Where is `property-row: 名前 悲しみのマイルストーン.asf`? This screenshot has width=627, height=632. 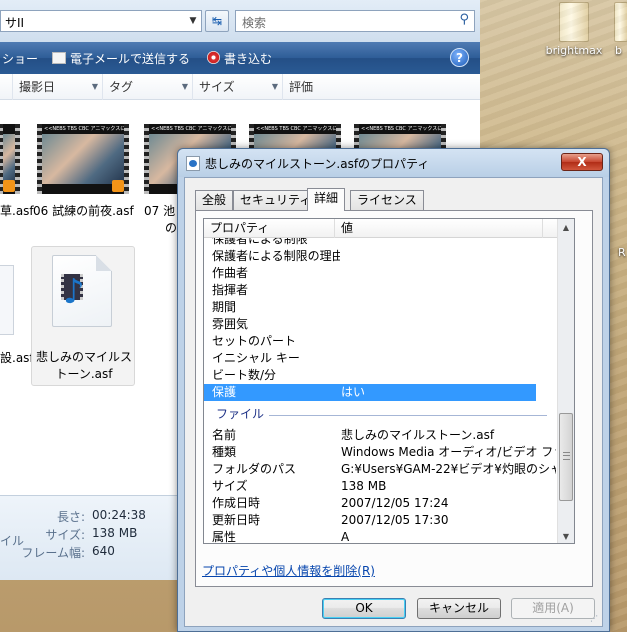
property-row: 名前 悲しみのマイルストーン.asf is located at coordinates (381, 435).